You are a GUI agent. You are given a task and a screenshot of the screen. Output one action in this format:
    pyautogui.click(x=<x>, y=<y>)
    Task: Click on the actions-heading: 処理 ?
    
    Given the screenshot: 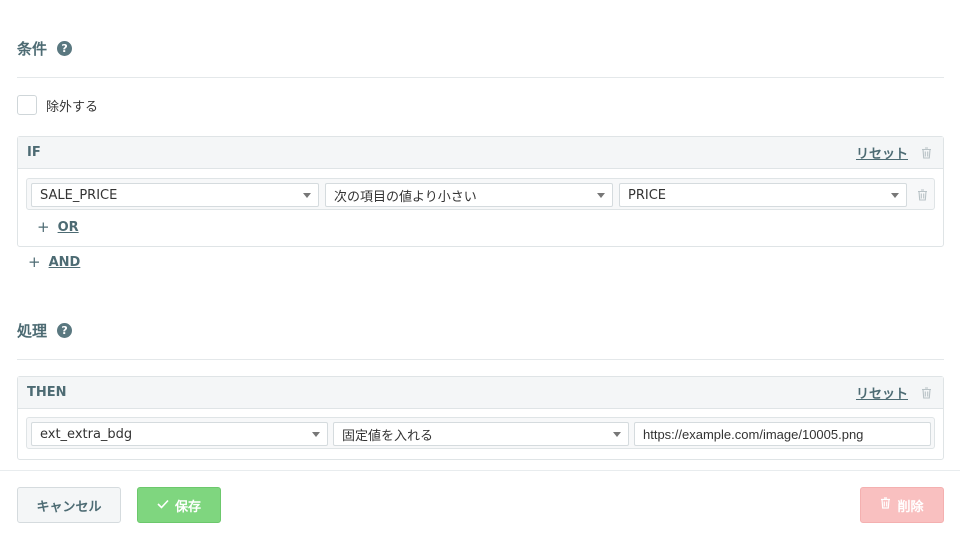 What is the action you would take?
    pyautogui.click(x=45, y=330)
    